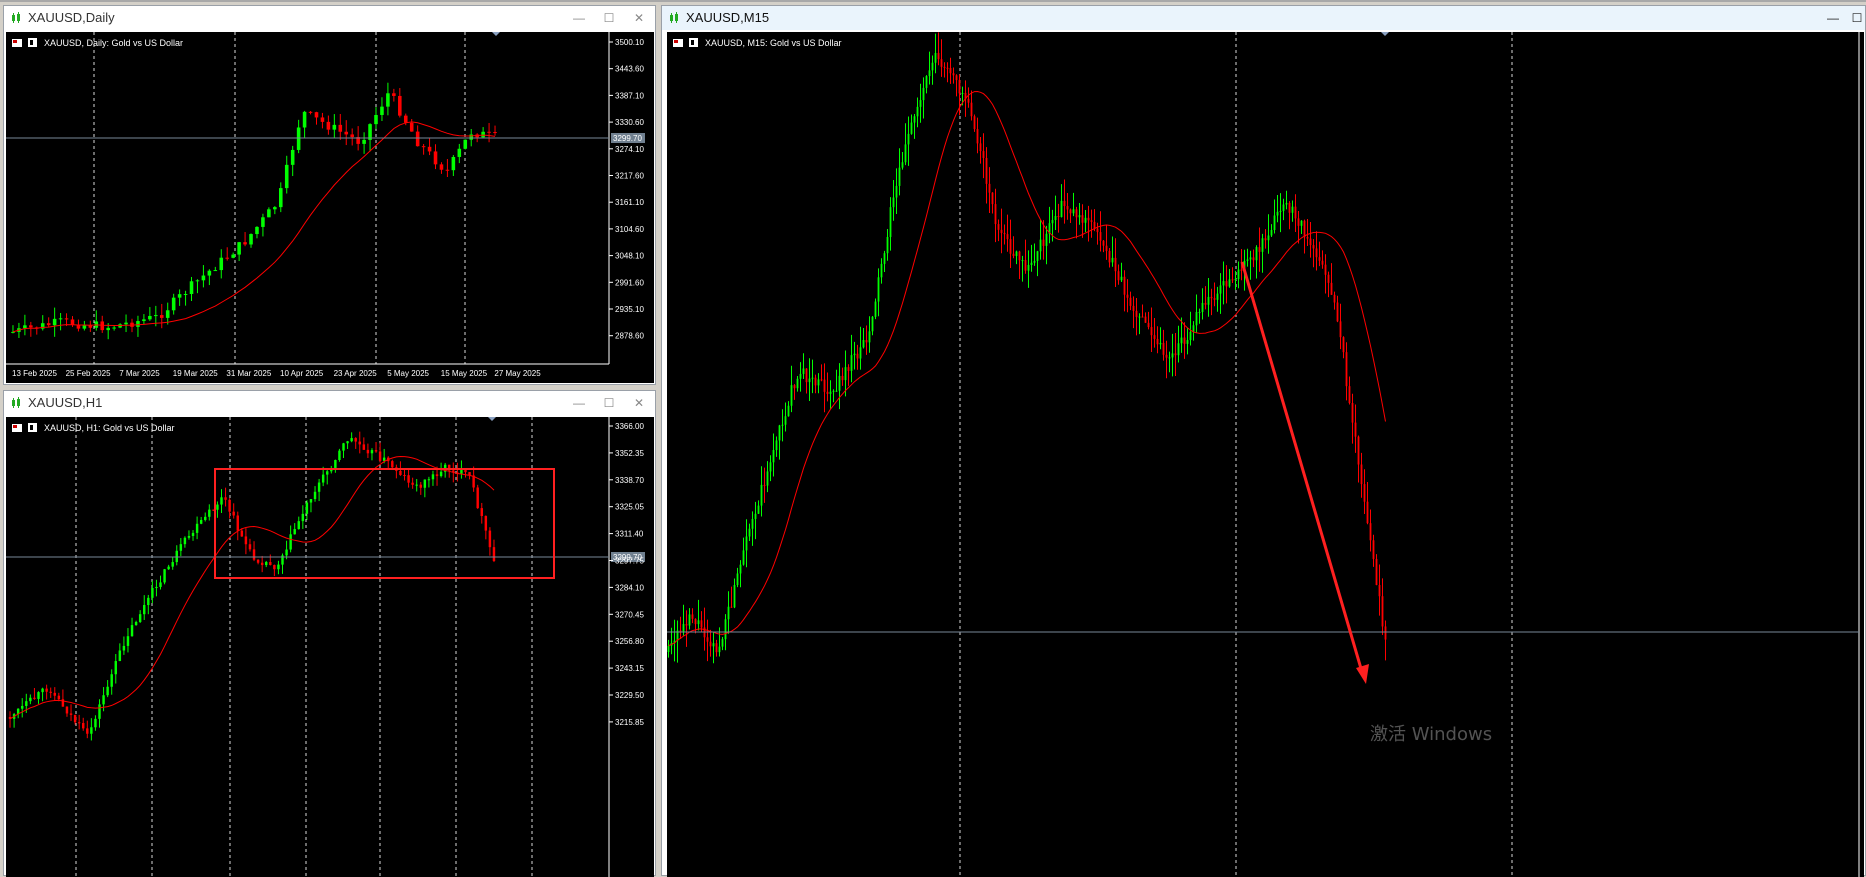 This screenshot has width=1866, height=877. I want to click on activation-watermark: 激活 Windows, so click(1431, 734).